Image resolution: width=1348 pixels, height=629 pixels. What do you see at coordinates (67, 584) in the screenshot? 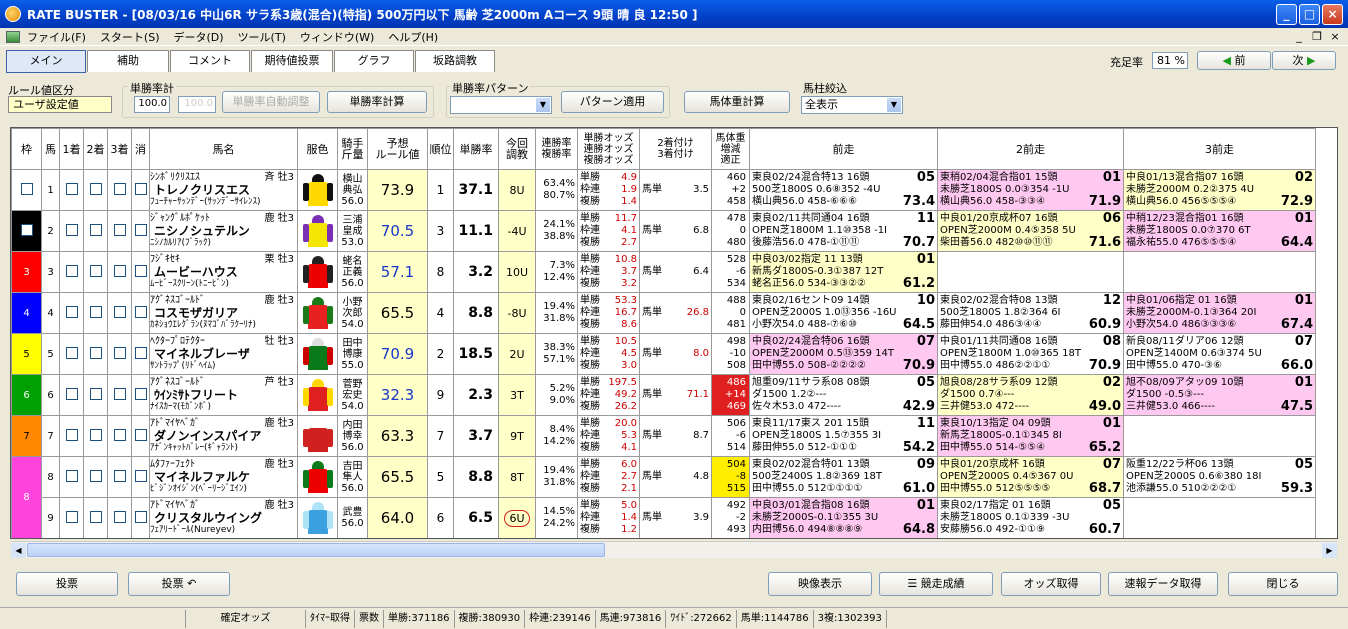
I see `vote-button: 投票` at bounding box center [67, 584].